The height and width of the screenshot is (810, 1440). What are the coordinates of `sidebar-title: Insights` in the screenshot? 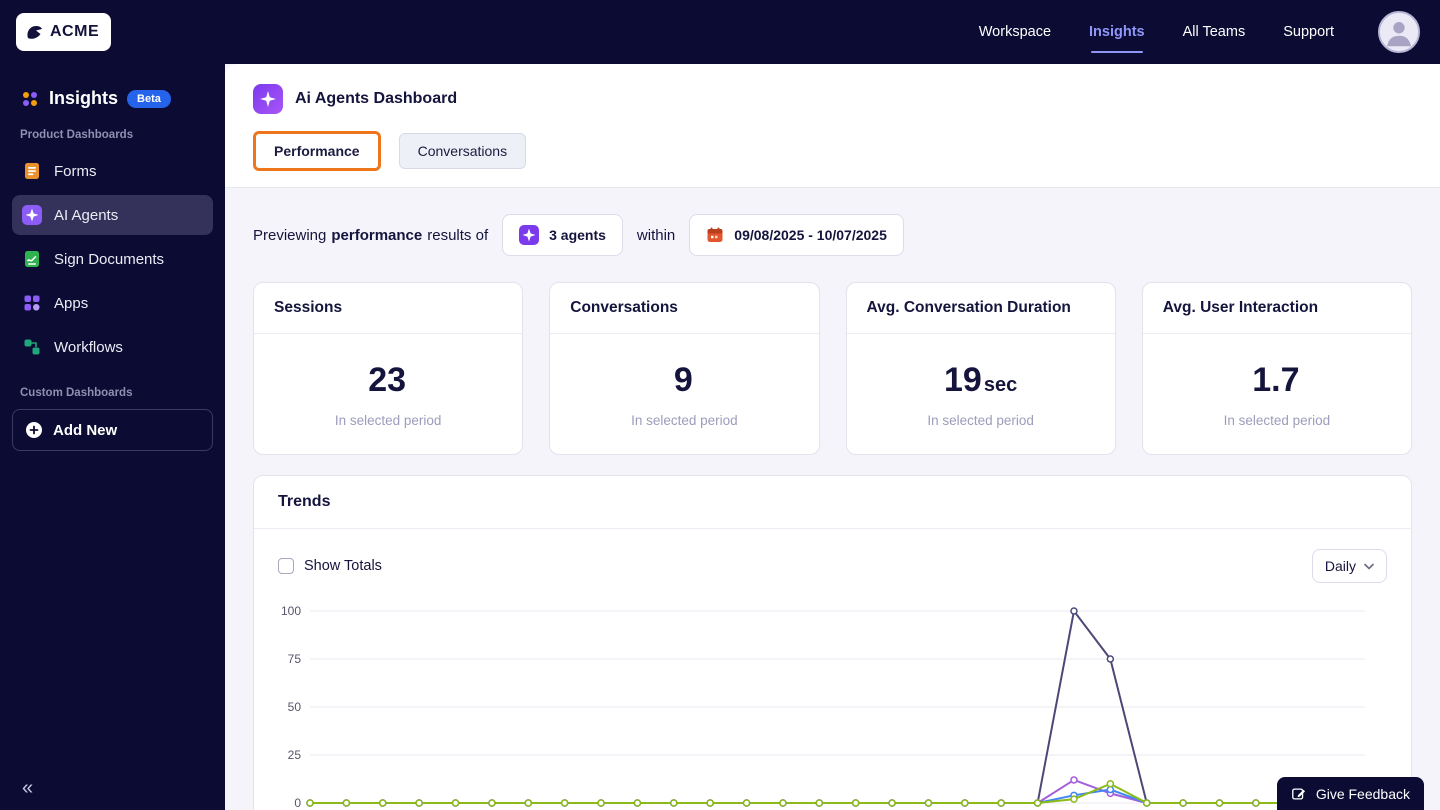 It's located at (84, 98).